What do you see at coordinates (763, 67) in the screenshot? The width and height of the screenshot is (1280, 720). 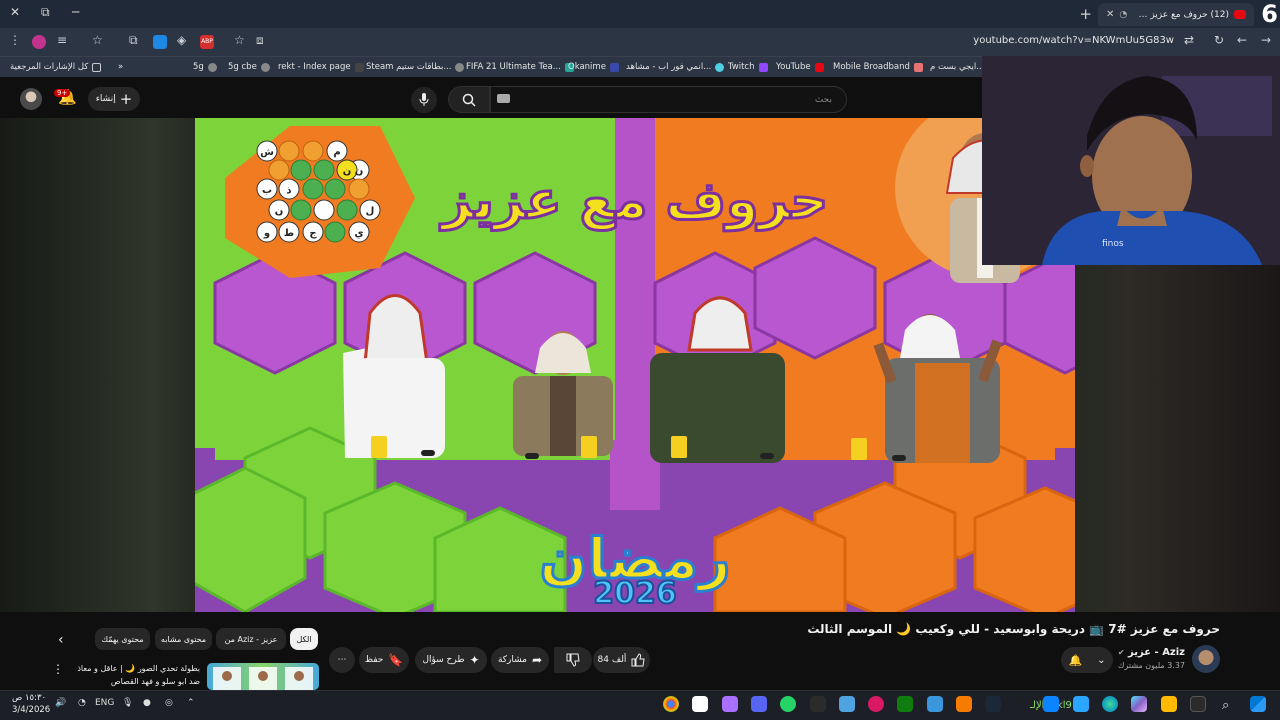 I see `twitch-icon` at bounding box center [763, 67].